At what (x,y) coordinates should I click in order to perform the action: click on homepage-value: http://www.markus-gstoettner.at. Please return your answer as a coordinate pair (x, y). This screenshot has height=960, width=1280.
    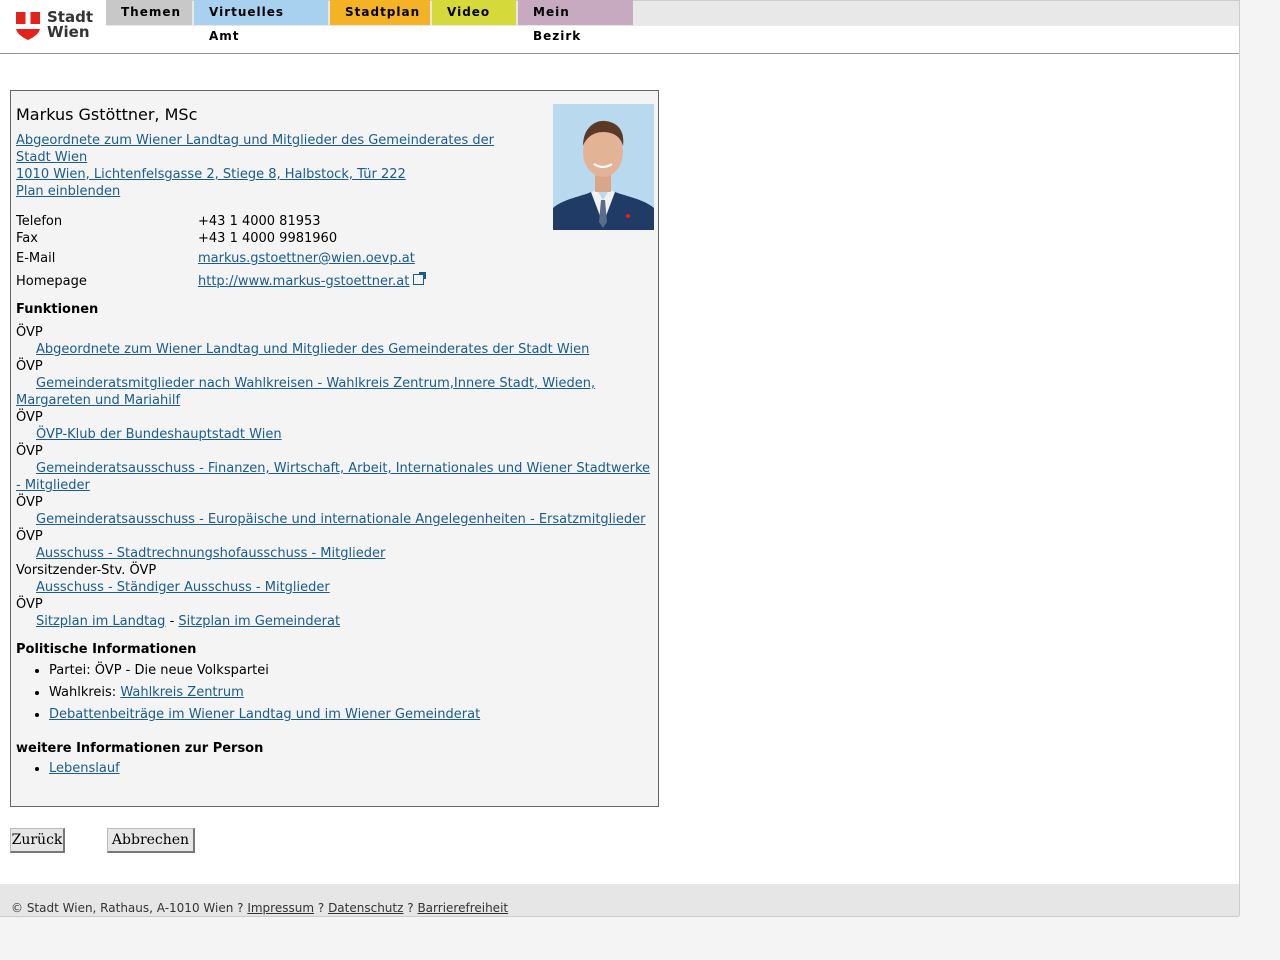
    Looking at the image, I should click on (312, 280).